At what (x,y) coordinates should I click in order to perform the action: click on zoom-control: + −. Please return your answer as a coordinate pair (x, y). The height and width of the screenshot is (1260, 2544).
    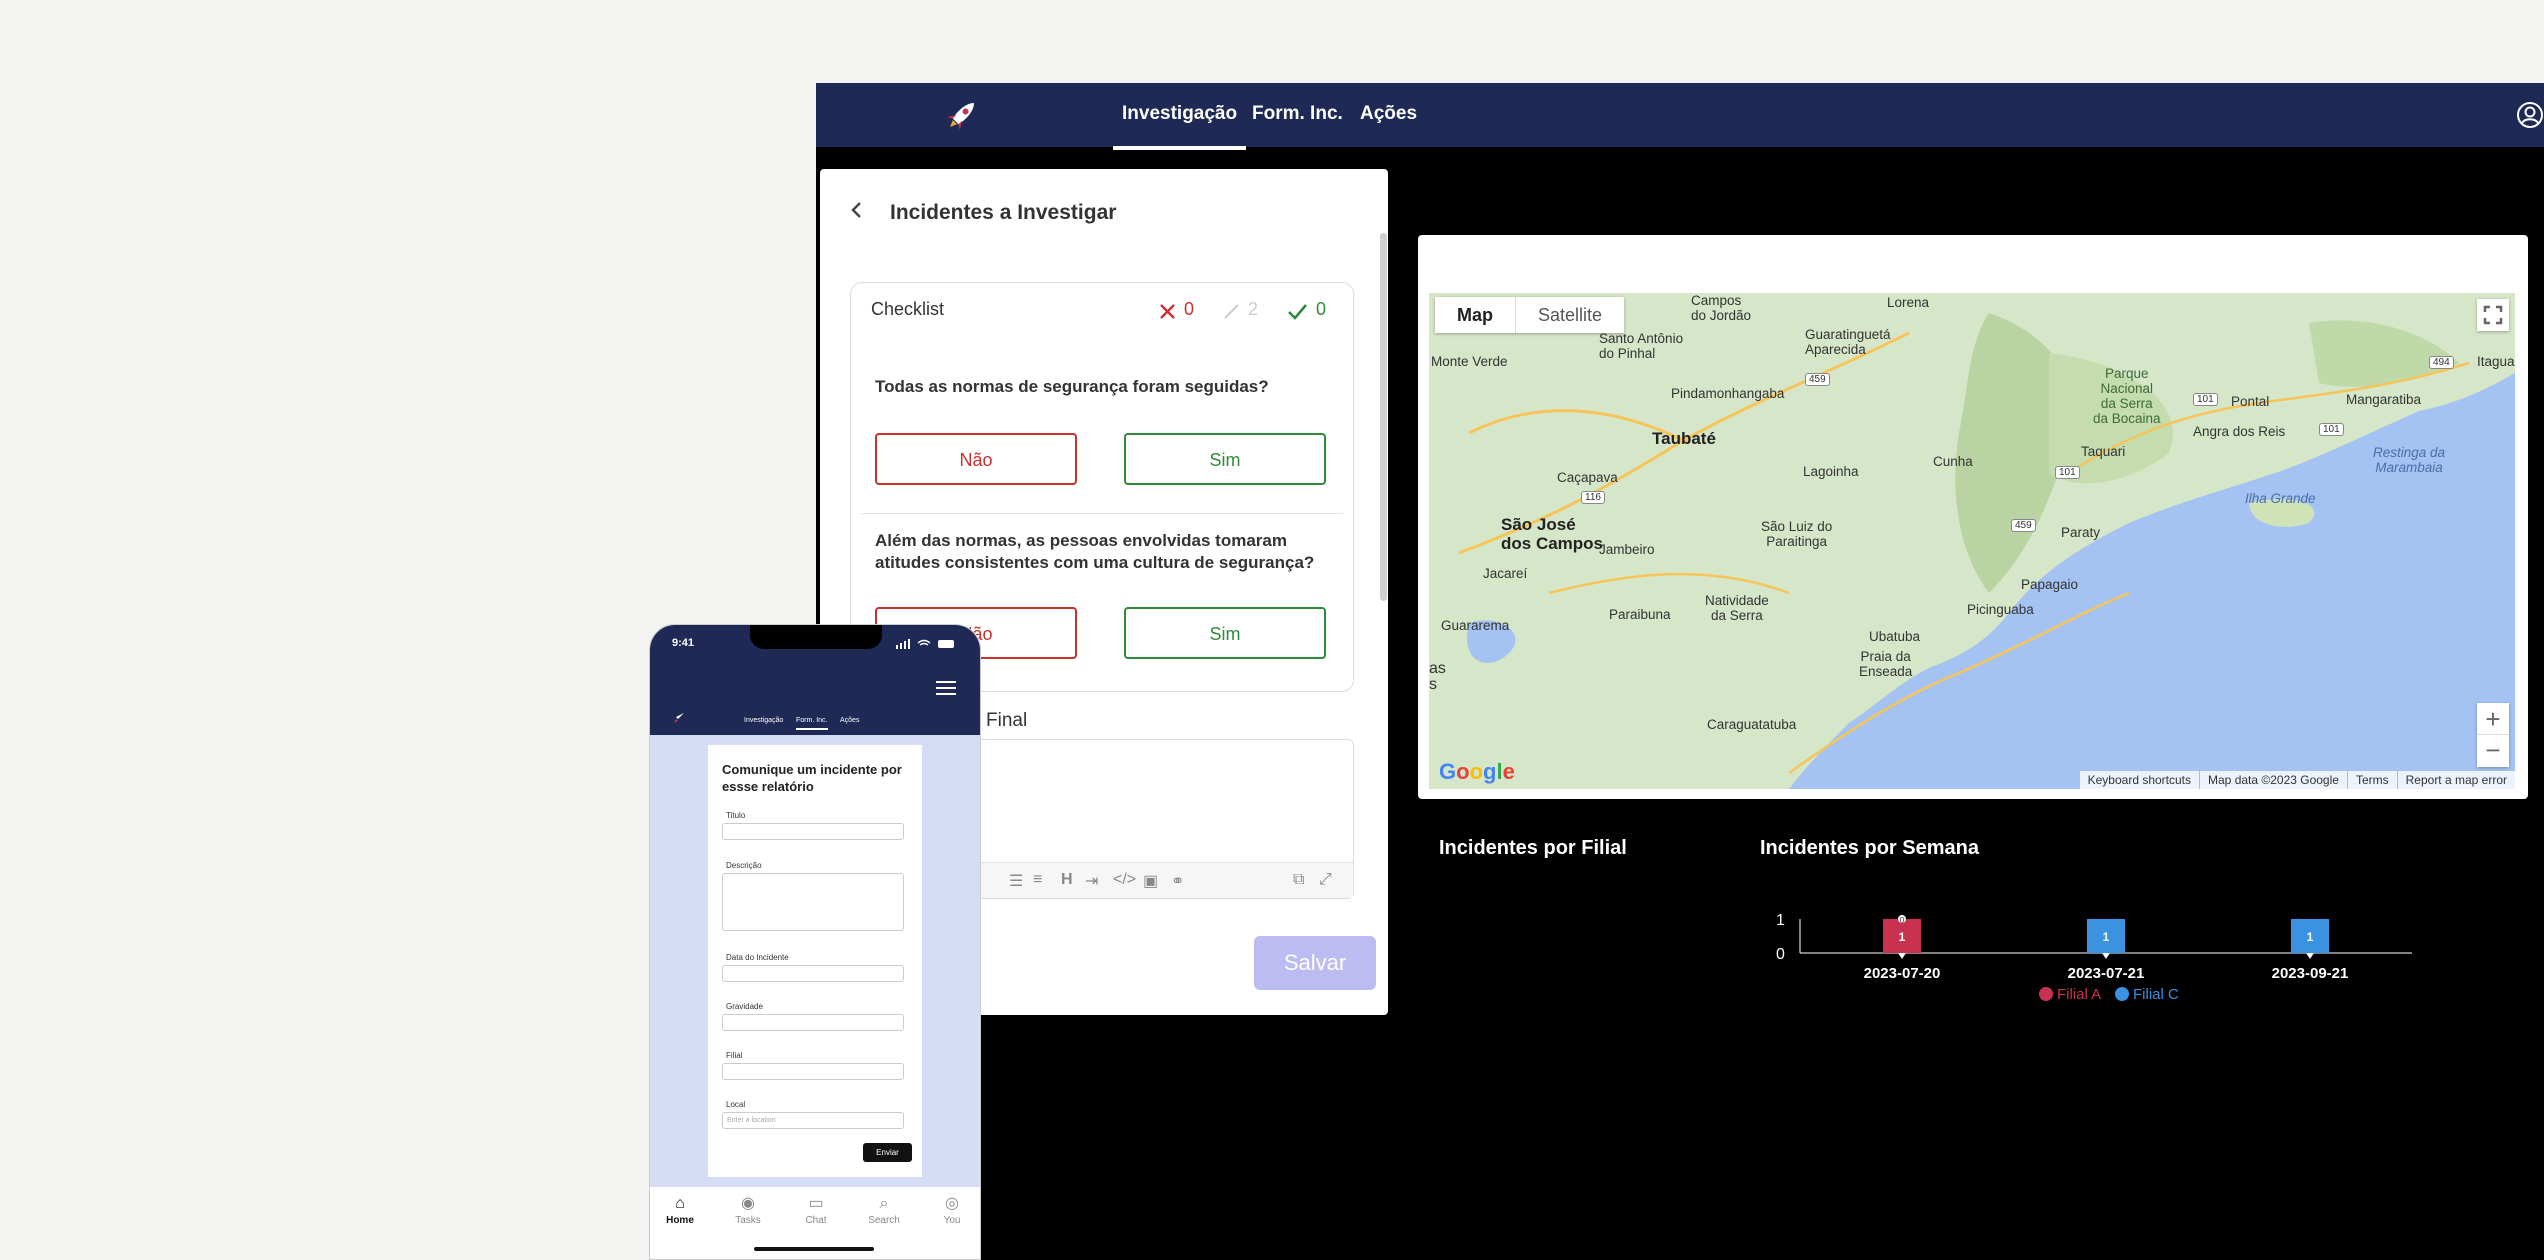
    Looking at the image, I should click on (2493, 735).